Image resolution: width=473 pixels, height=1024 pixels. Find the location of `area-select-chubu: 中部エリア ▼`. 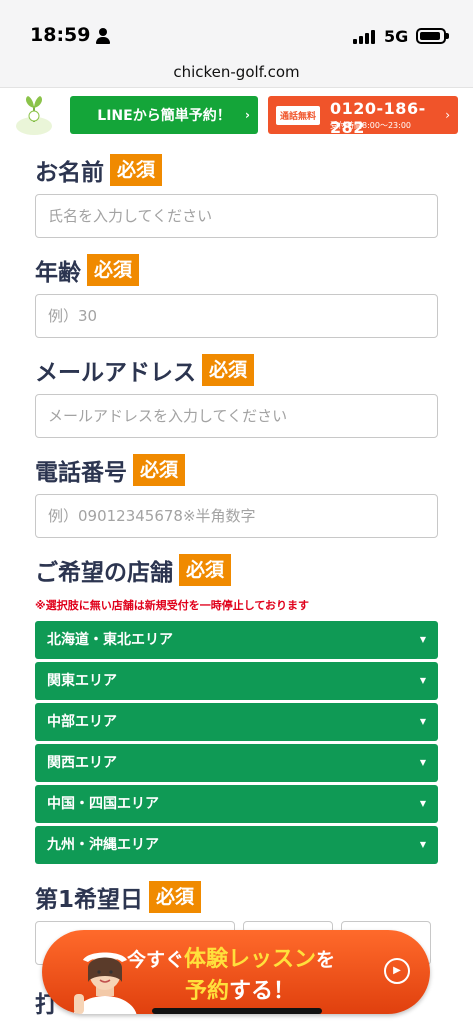

area-select-chubu: 中部エリア ▼ is located at coordinates (236, 722).